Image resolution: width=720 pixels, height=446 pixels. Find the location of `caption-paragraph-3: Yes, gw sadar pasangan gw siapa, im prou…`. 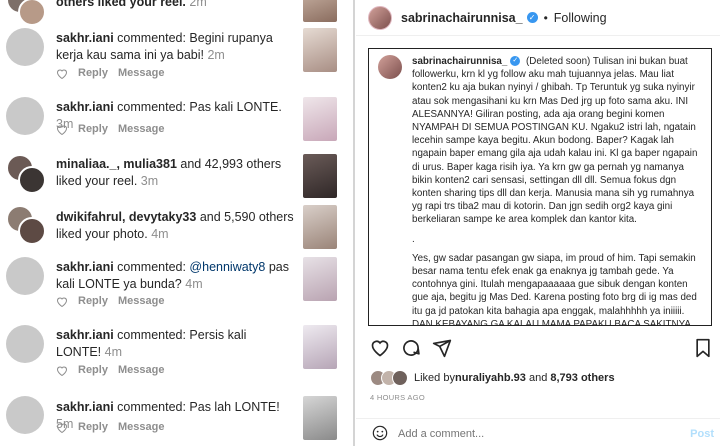

caption-paragraph-3: Yes, gw sadar pasangan gw siapa, im prou… is located at coordinates (554, 289).